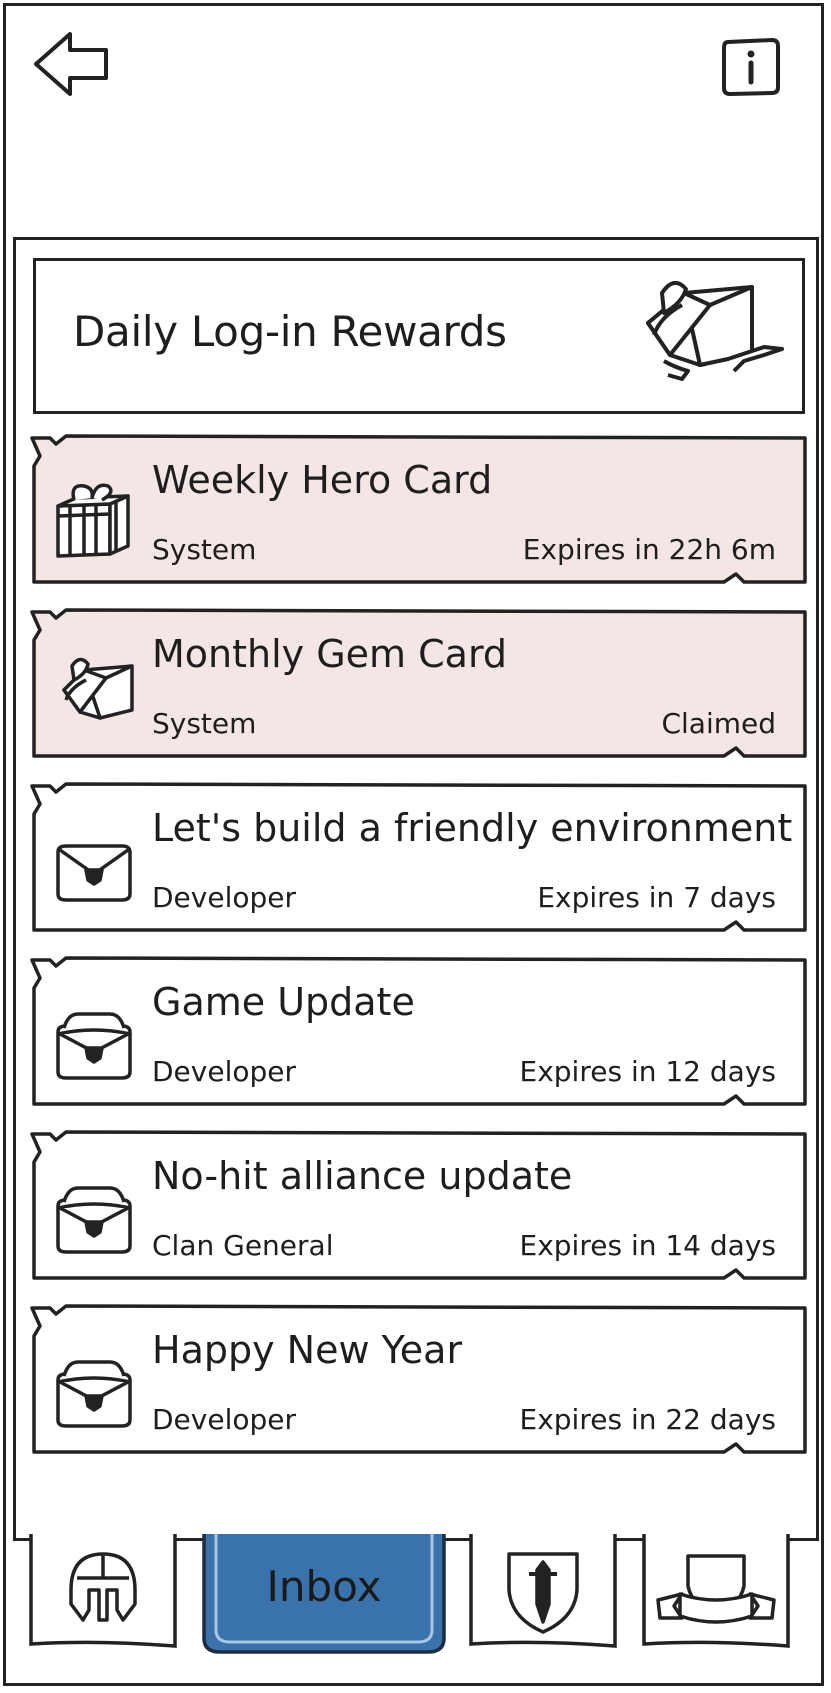 This screenshot has height=1693, width=831. I want to click on mail-expiry: Expires in 12 days, so click(647, 1071).